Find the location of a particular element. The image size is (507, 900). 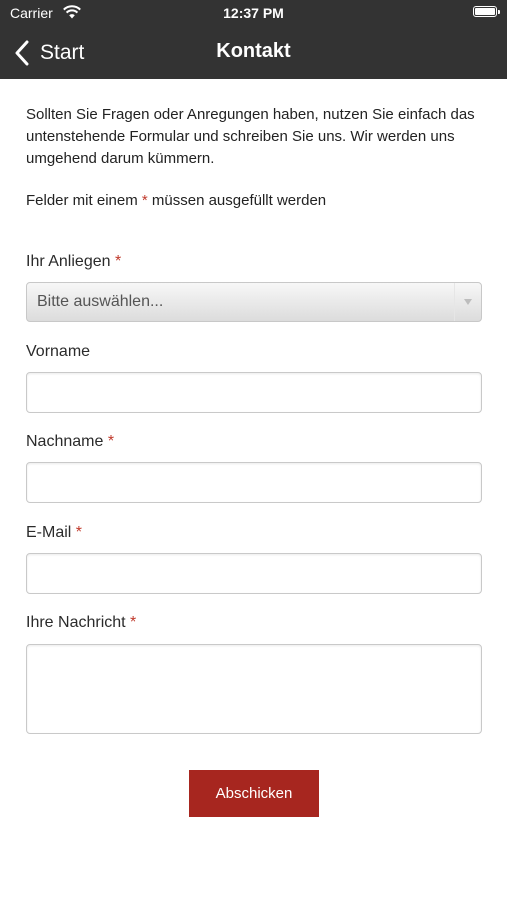

top-bar: Carrier 12:37 PM Start Kontakt is located at coordinates (253, 39).